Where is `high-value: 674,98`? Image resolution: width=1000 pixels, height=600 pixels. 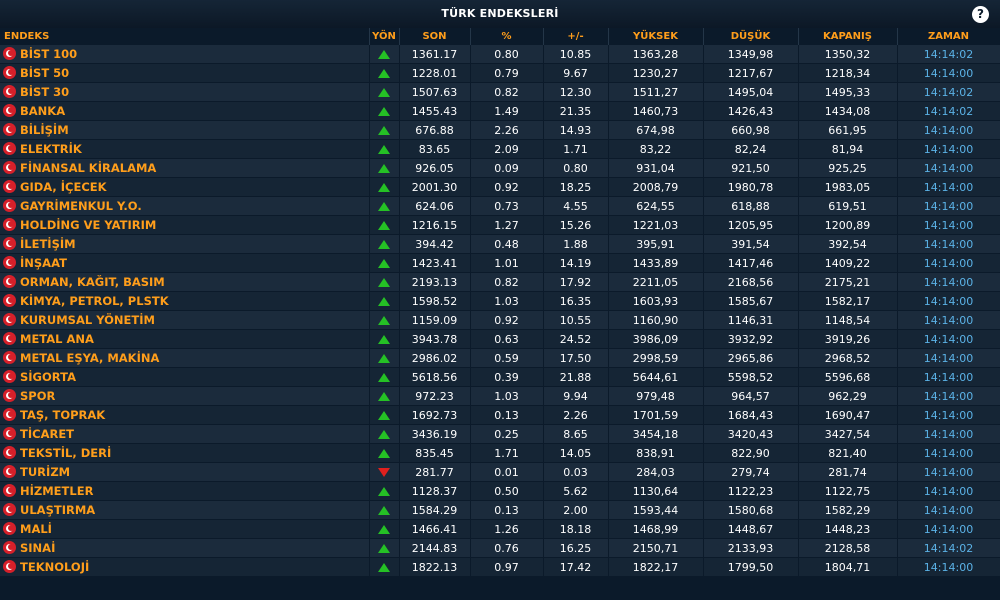 high-value: 674,98 is located at coordinates (656, 130).